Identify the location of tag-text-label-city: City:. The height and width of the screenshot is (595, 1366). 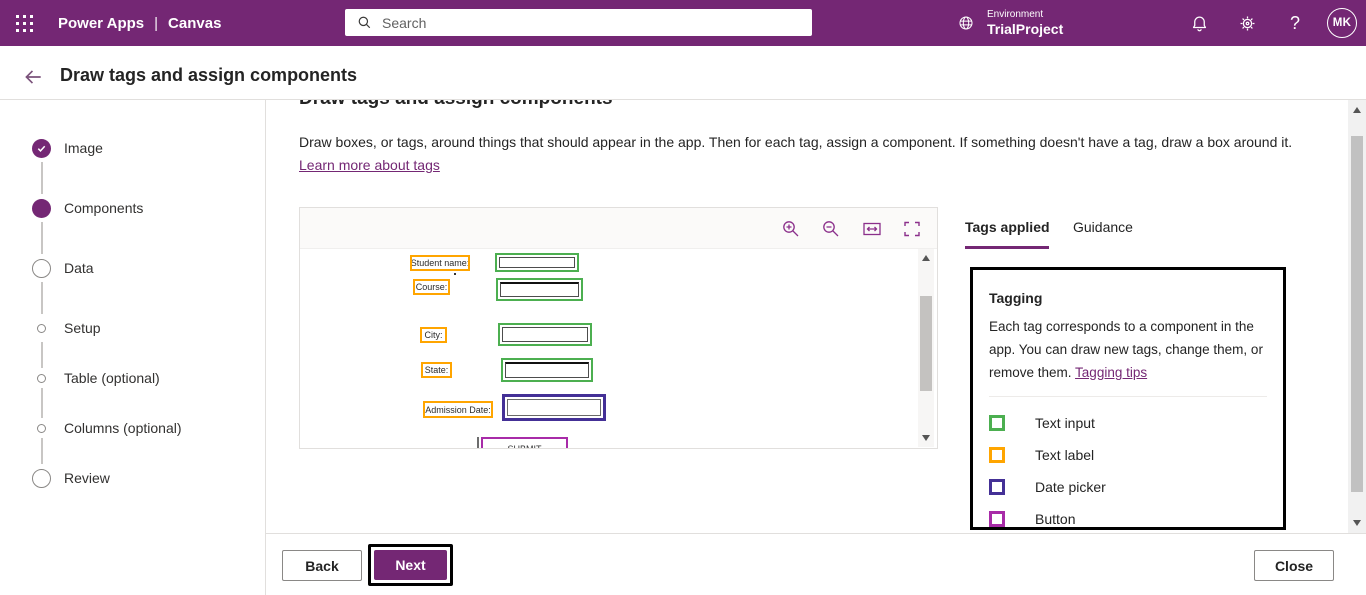
(433, 335).